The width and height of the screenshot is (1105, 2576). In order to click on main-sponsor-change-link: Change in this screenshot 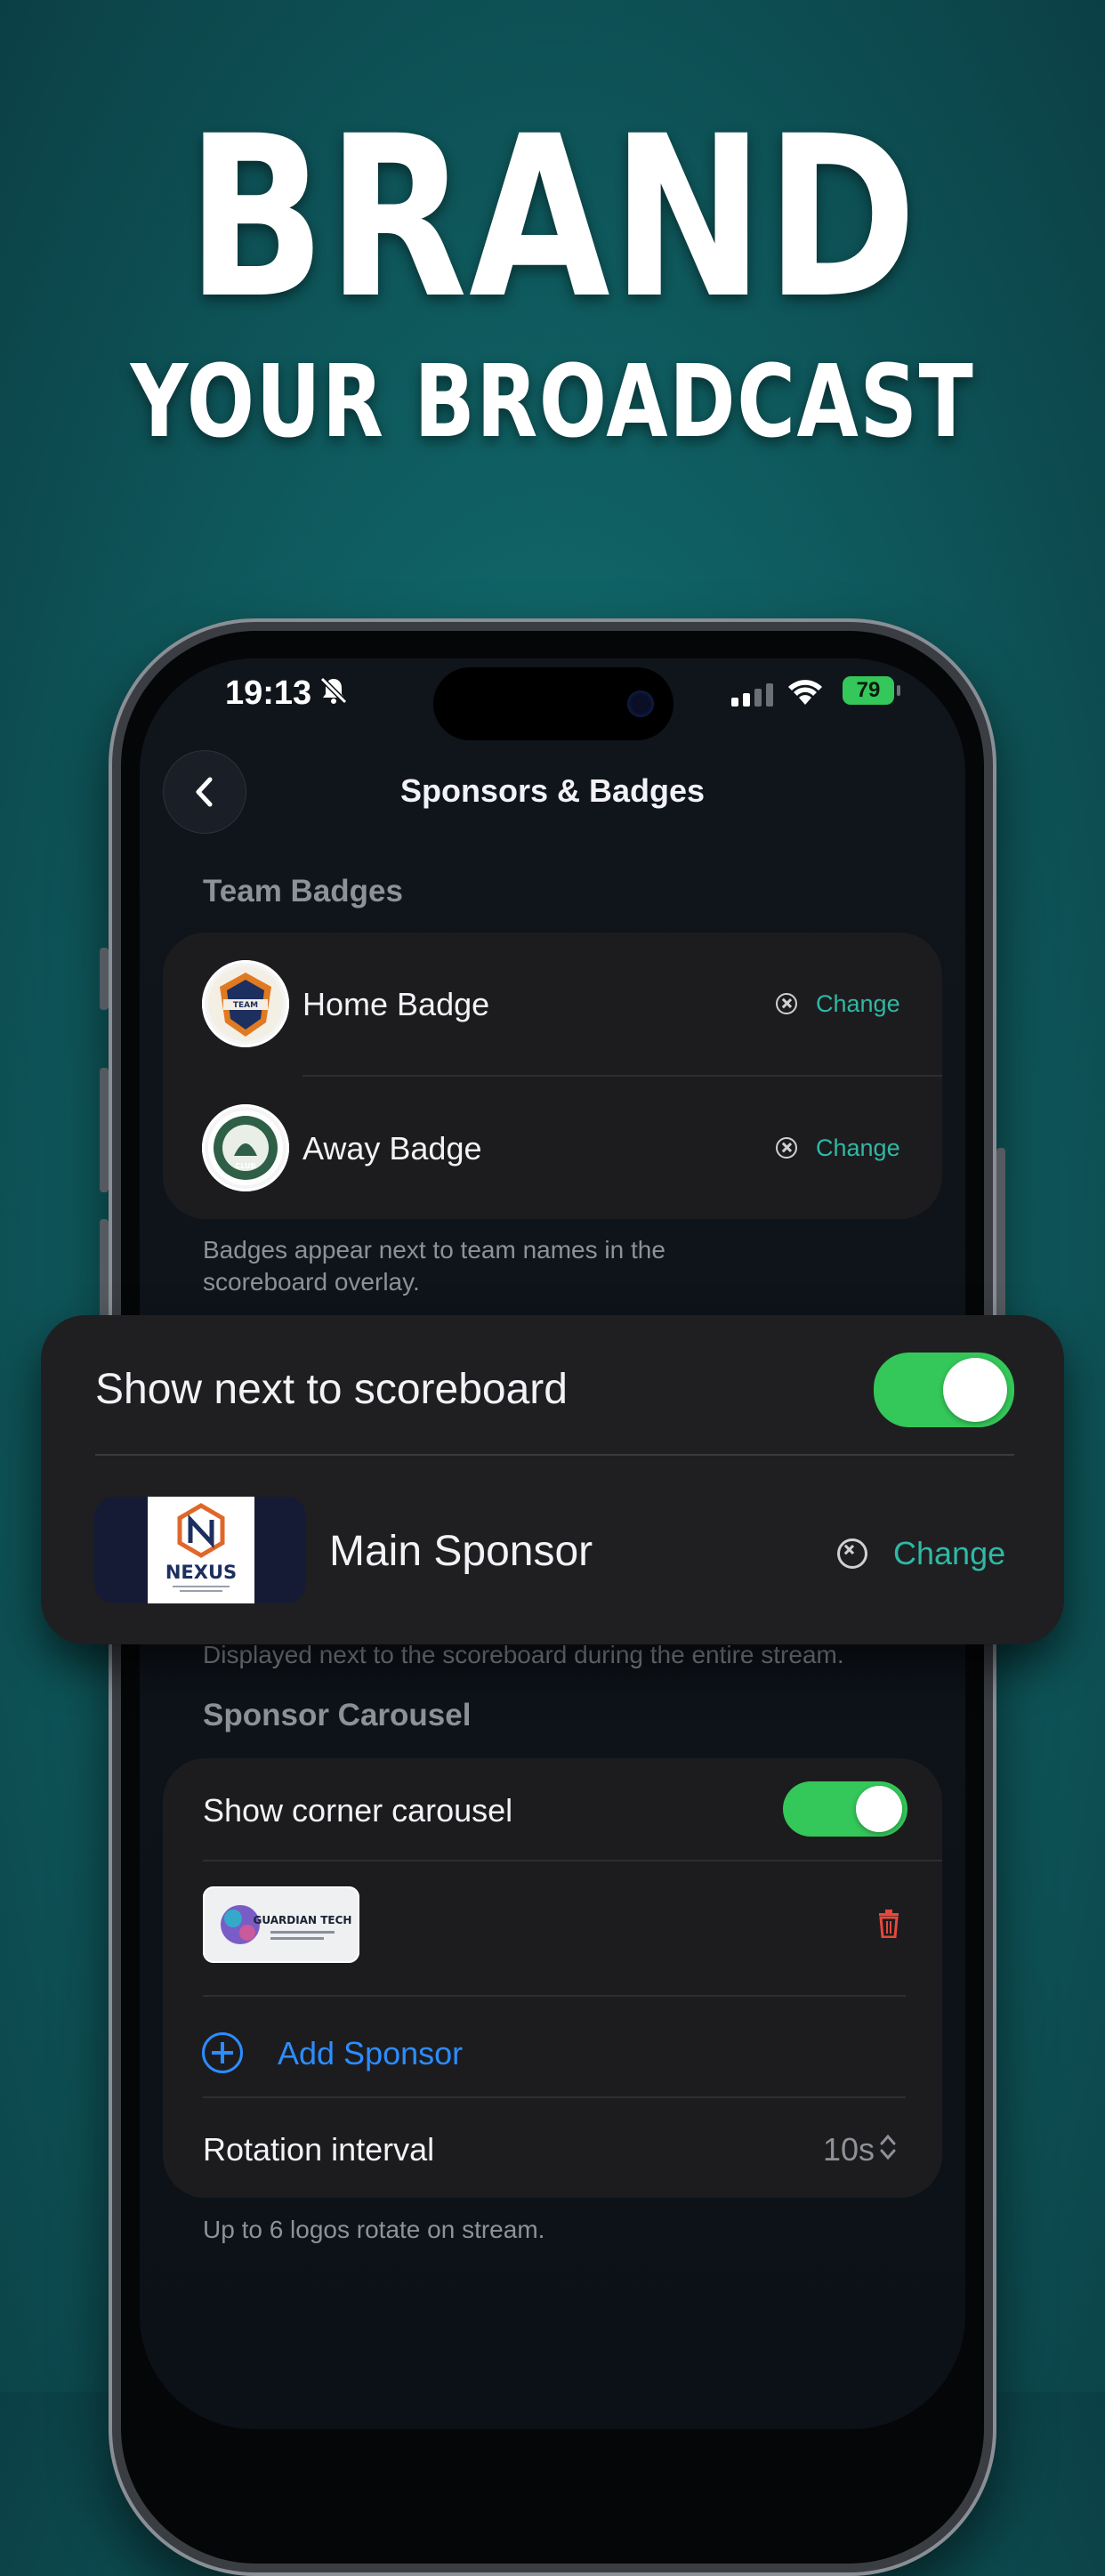, I will do `click(949, 1553)`.